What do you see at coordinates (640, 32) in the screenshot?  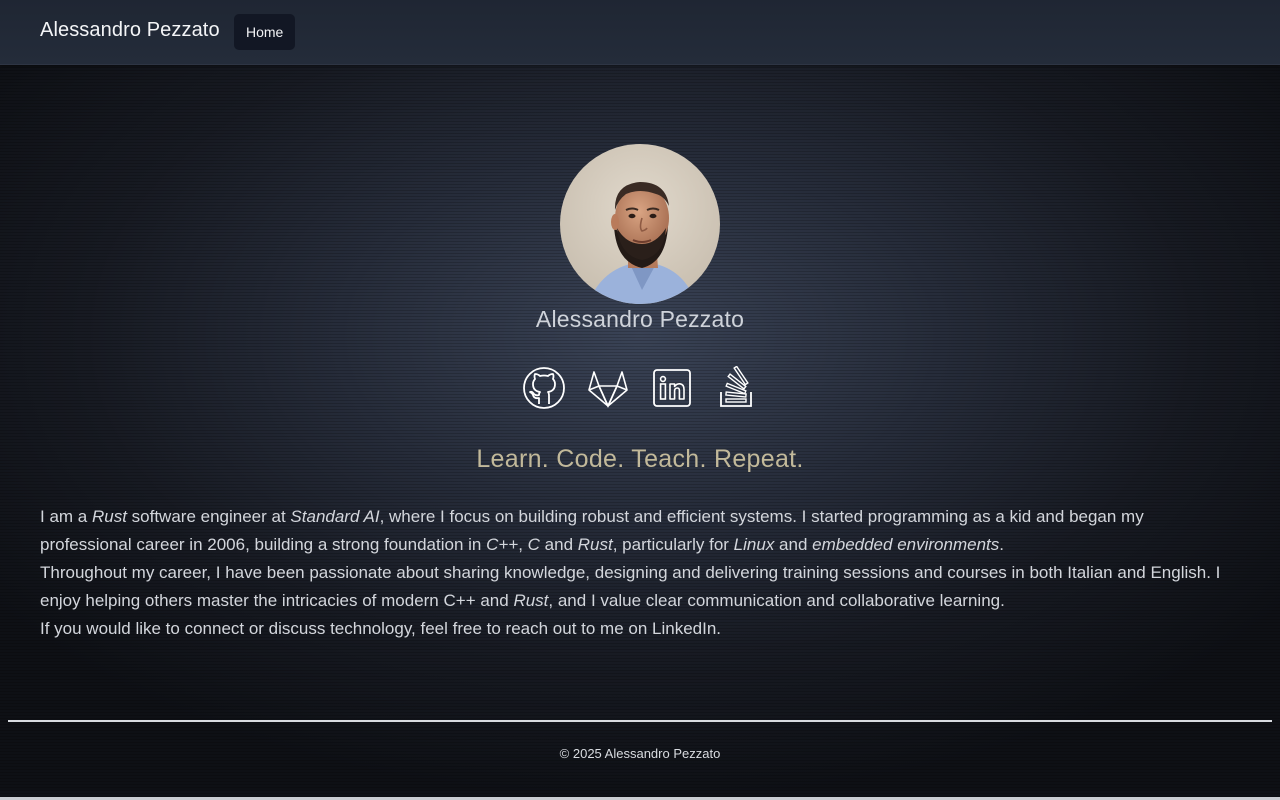 I see `top-navbar: Alessandro Pezzato Home` at bounding box center [640, 32].